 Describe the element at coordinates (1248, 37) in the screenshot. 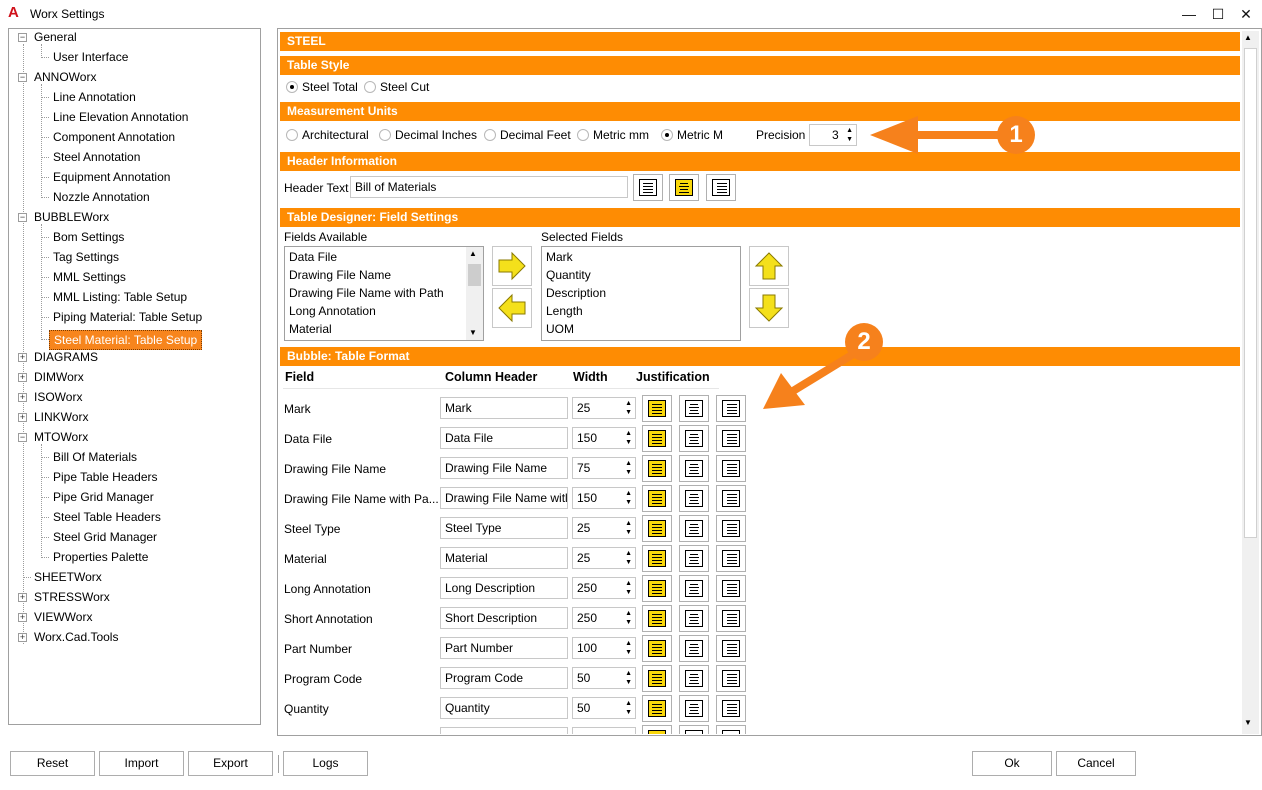

I see `scroll-up-icon: ▲` at that location.